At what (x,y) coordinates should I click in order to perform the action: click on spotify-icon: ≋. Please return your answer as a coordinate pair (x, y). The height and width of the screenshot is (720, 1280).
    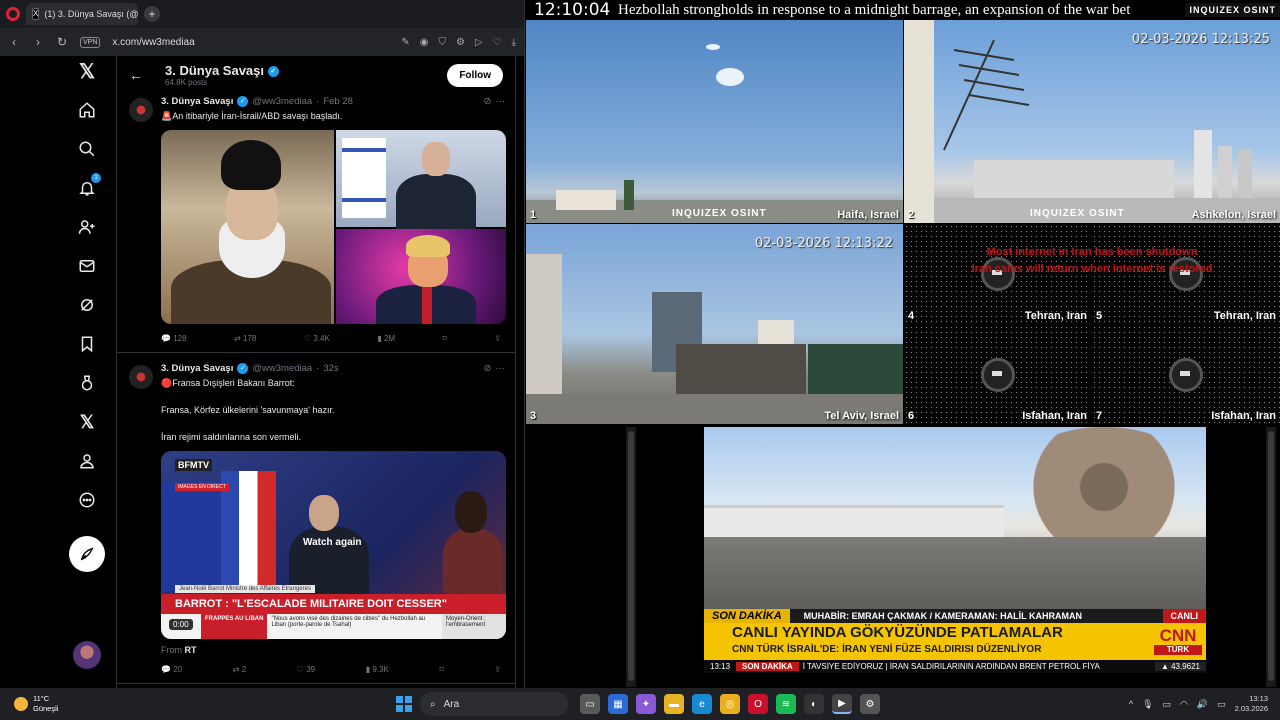
    Looking at the image, I should click on (786, 704).